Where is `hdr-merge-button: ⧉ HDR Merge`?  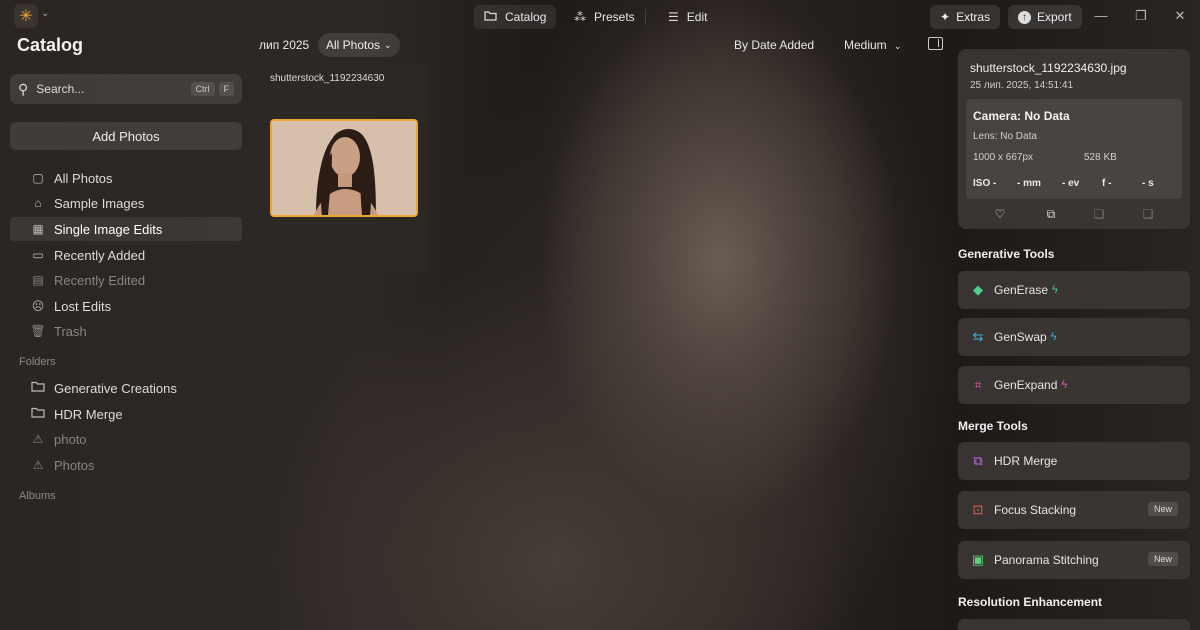
hdr-merge-button: ⧉ HDR Merge is located at coordinates (1074, 461).